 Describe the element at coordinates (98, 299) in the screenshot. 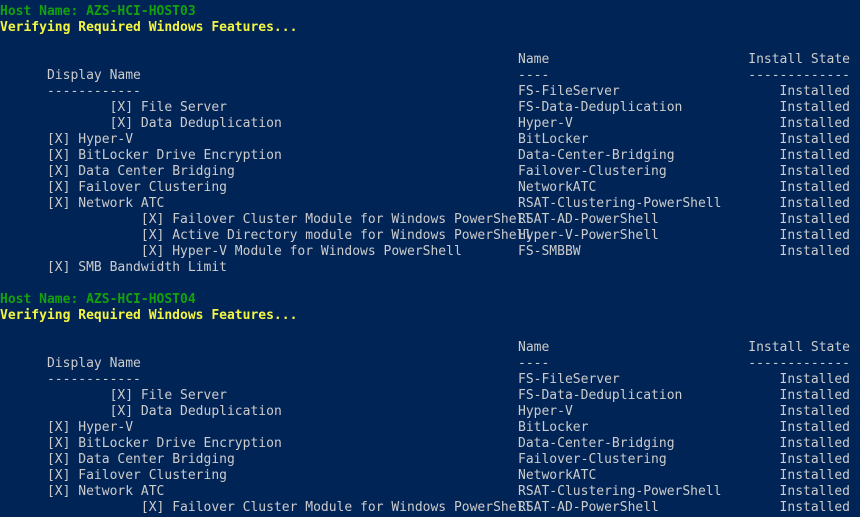

I see `host-name-line: Host Name: AZS-HCI-HOST04` at that location.